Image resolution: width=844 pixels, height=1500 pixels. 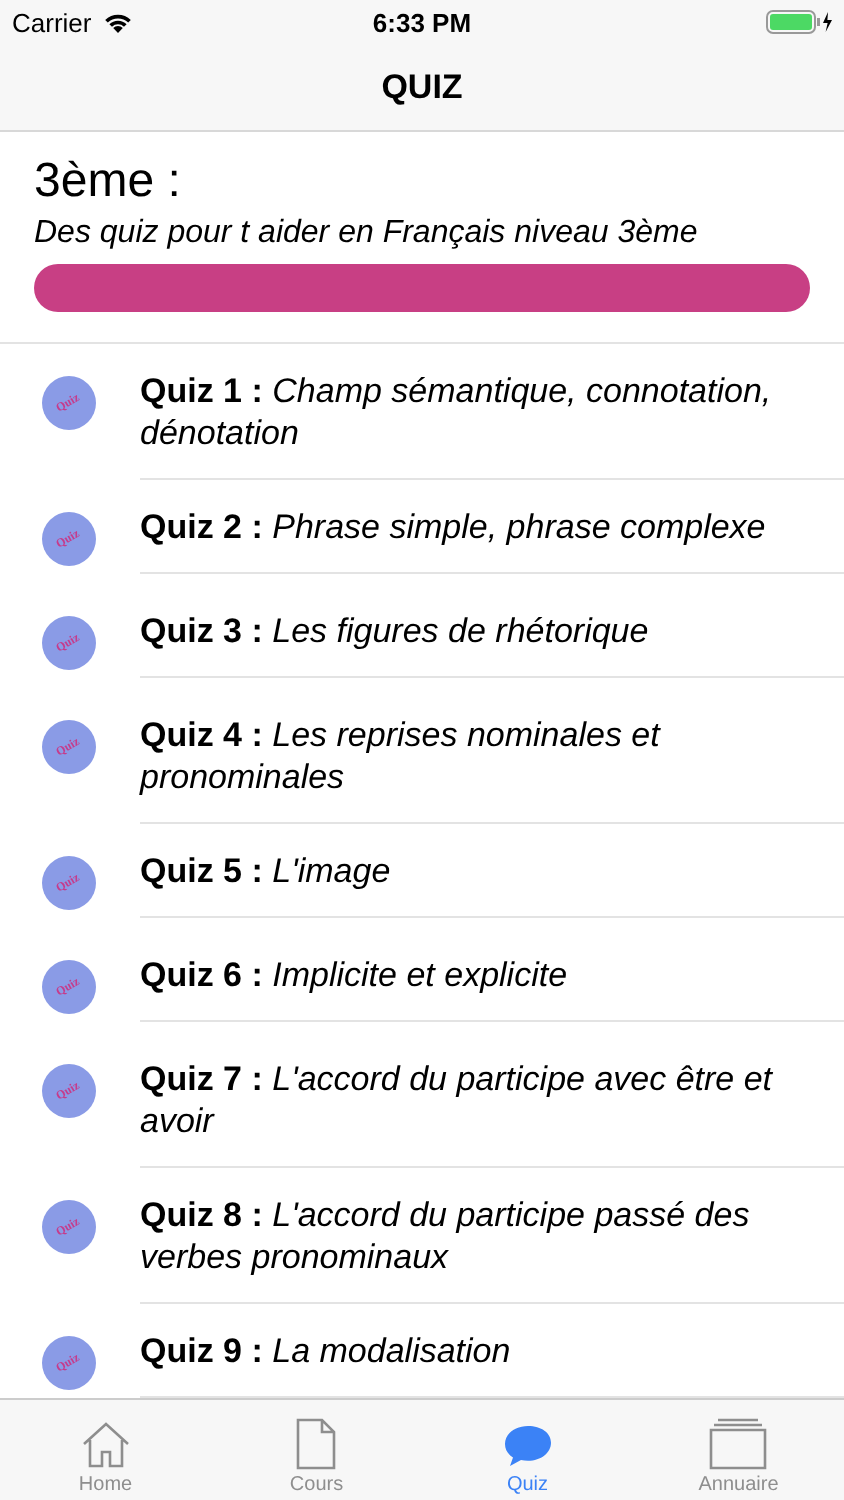 I want to click on home-icon, so click(x=105, y=1444).